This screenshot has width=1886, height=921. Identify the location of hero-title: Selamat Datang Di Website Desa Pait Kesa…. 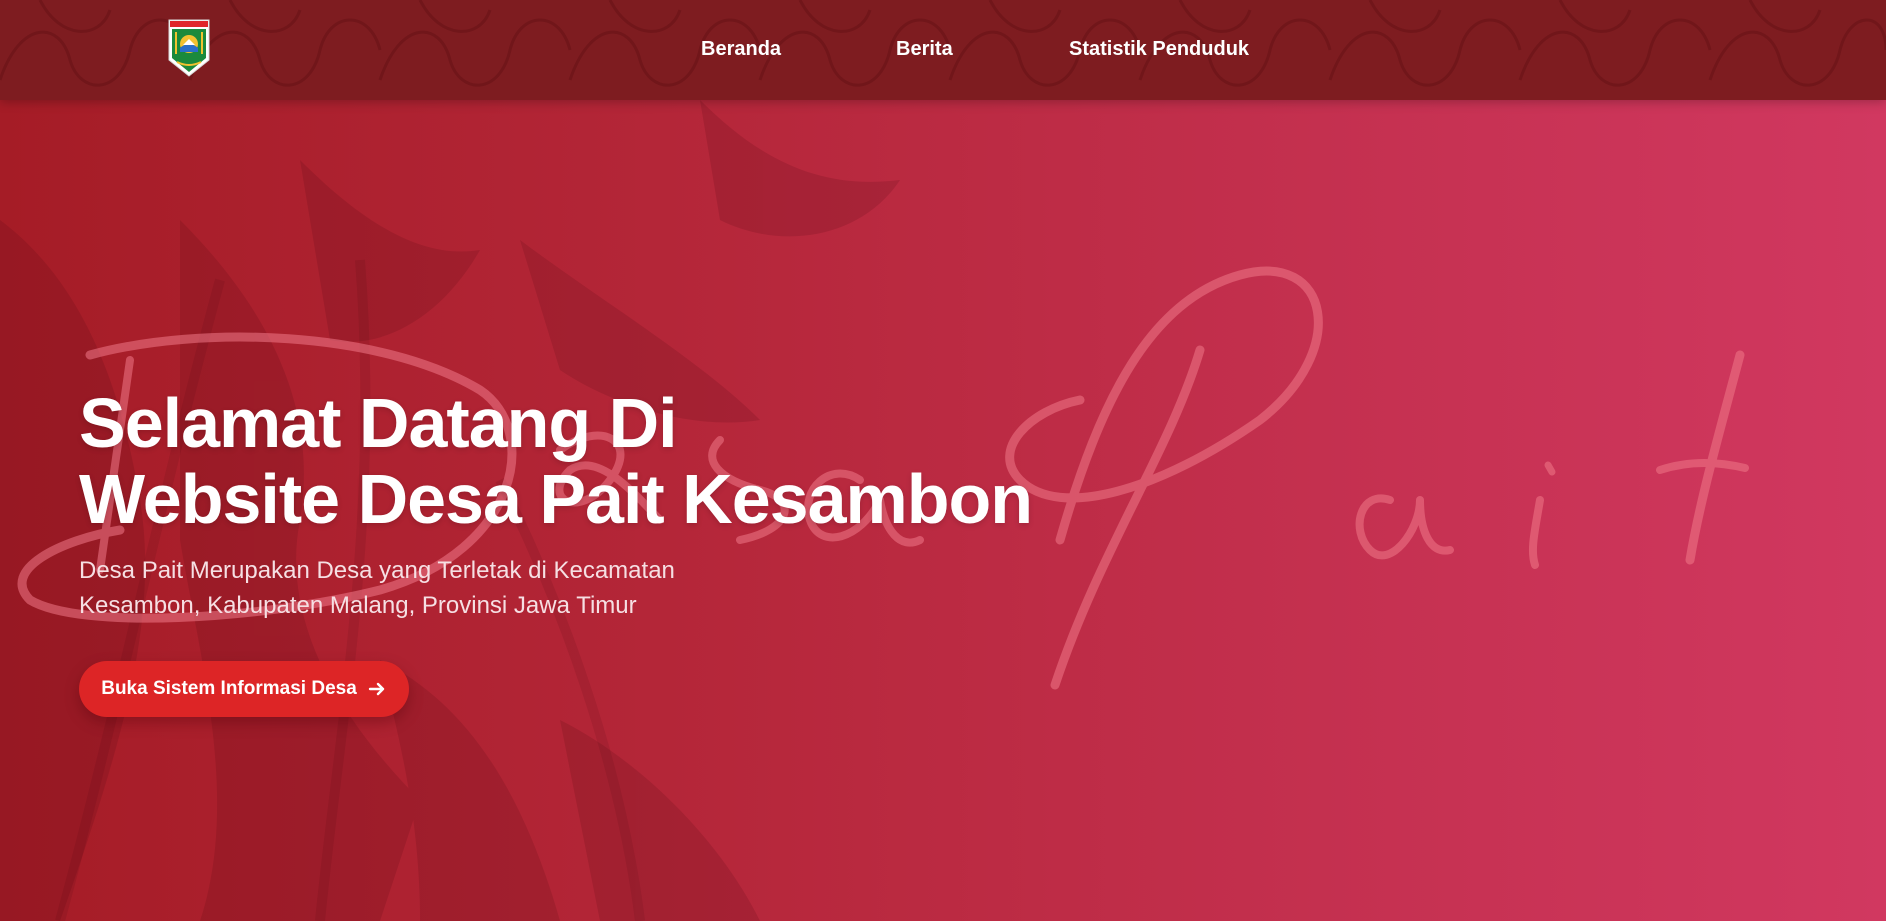
(556, 461).